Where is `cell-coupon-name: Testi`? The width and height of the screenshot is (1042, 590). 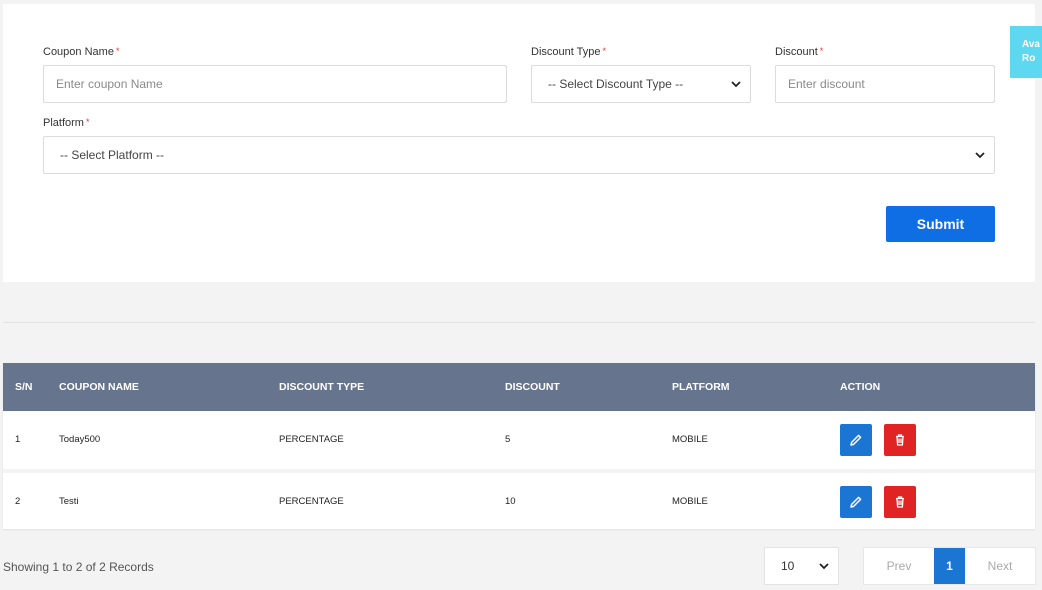 cell-coupon-name: Testi is located at coordinates (69, 501).